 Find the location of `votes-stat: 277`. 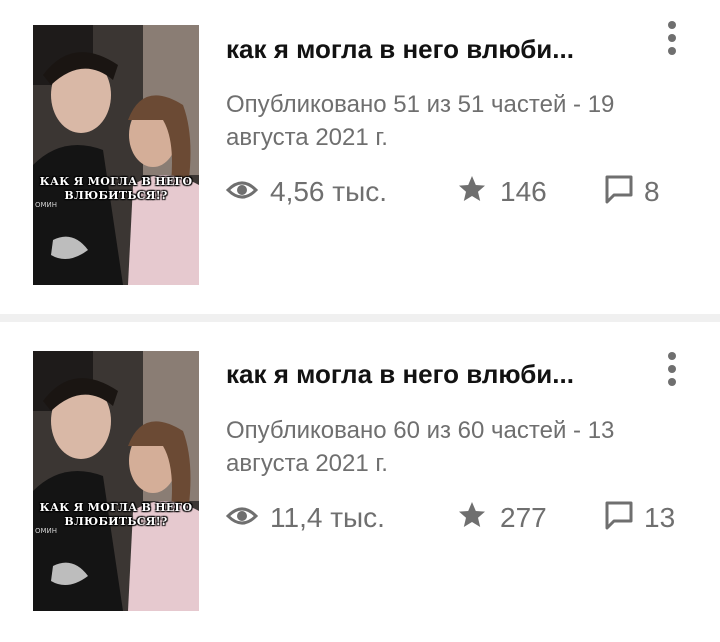

votes-stat: 277 is located at coordinates (502, 518).